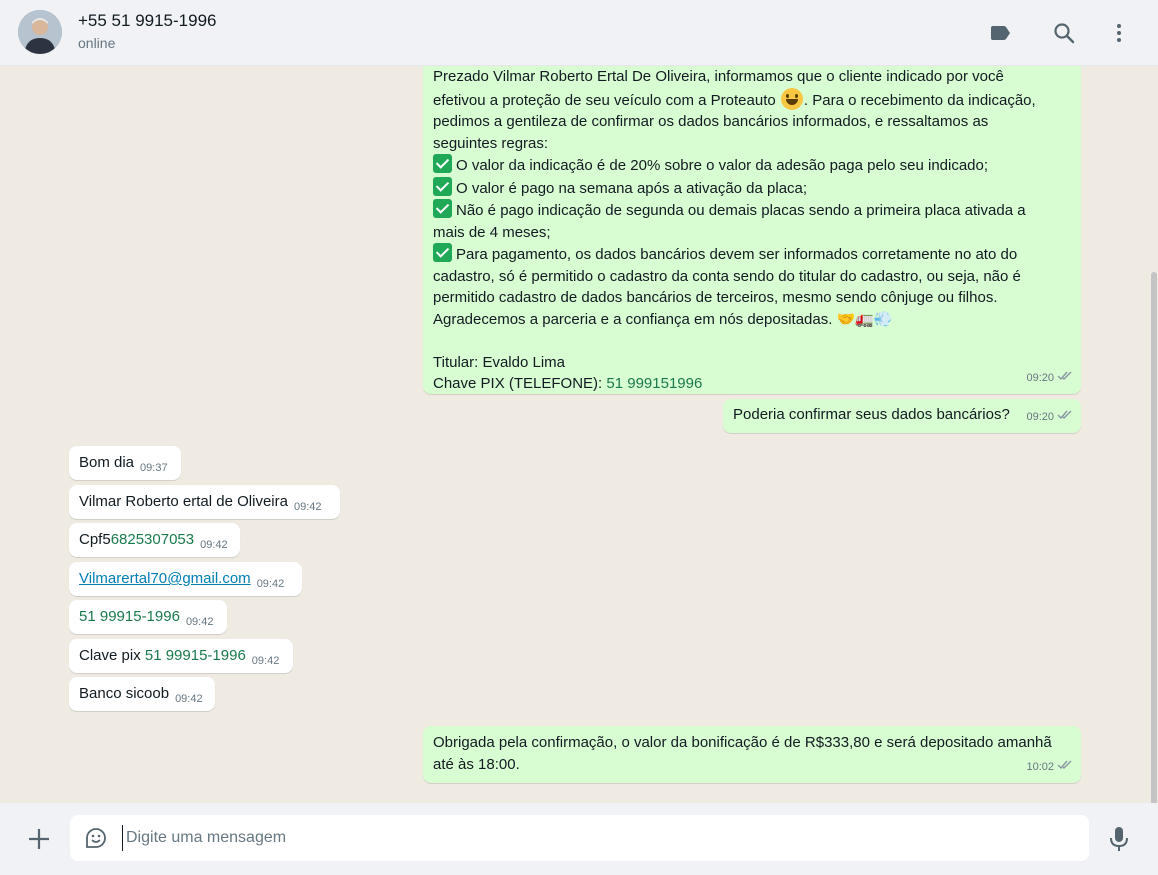  Describe the element at coordinates (752, 384) in the screenshot. I see `message-line: Chave PIX (TELEFONE): 51 999151996` at that location.